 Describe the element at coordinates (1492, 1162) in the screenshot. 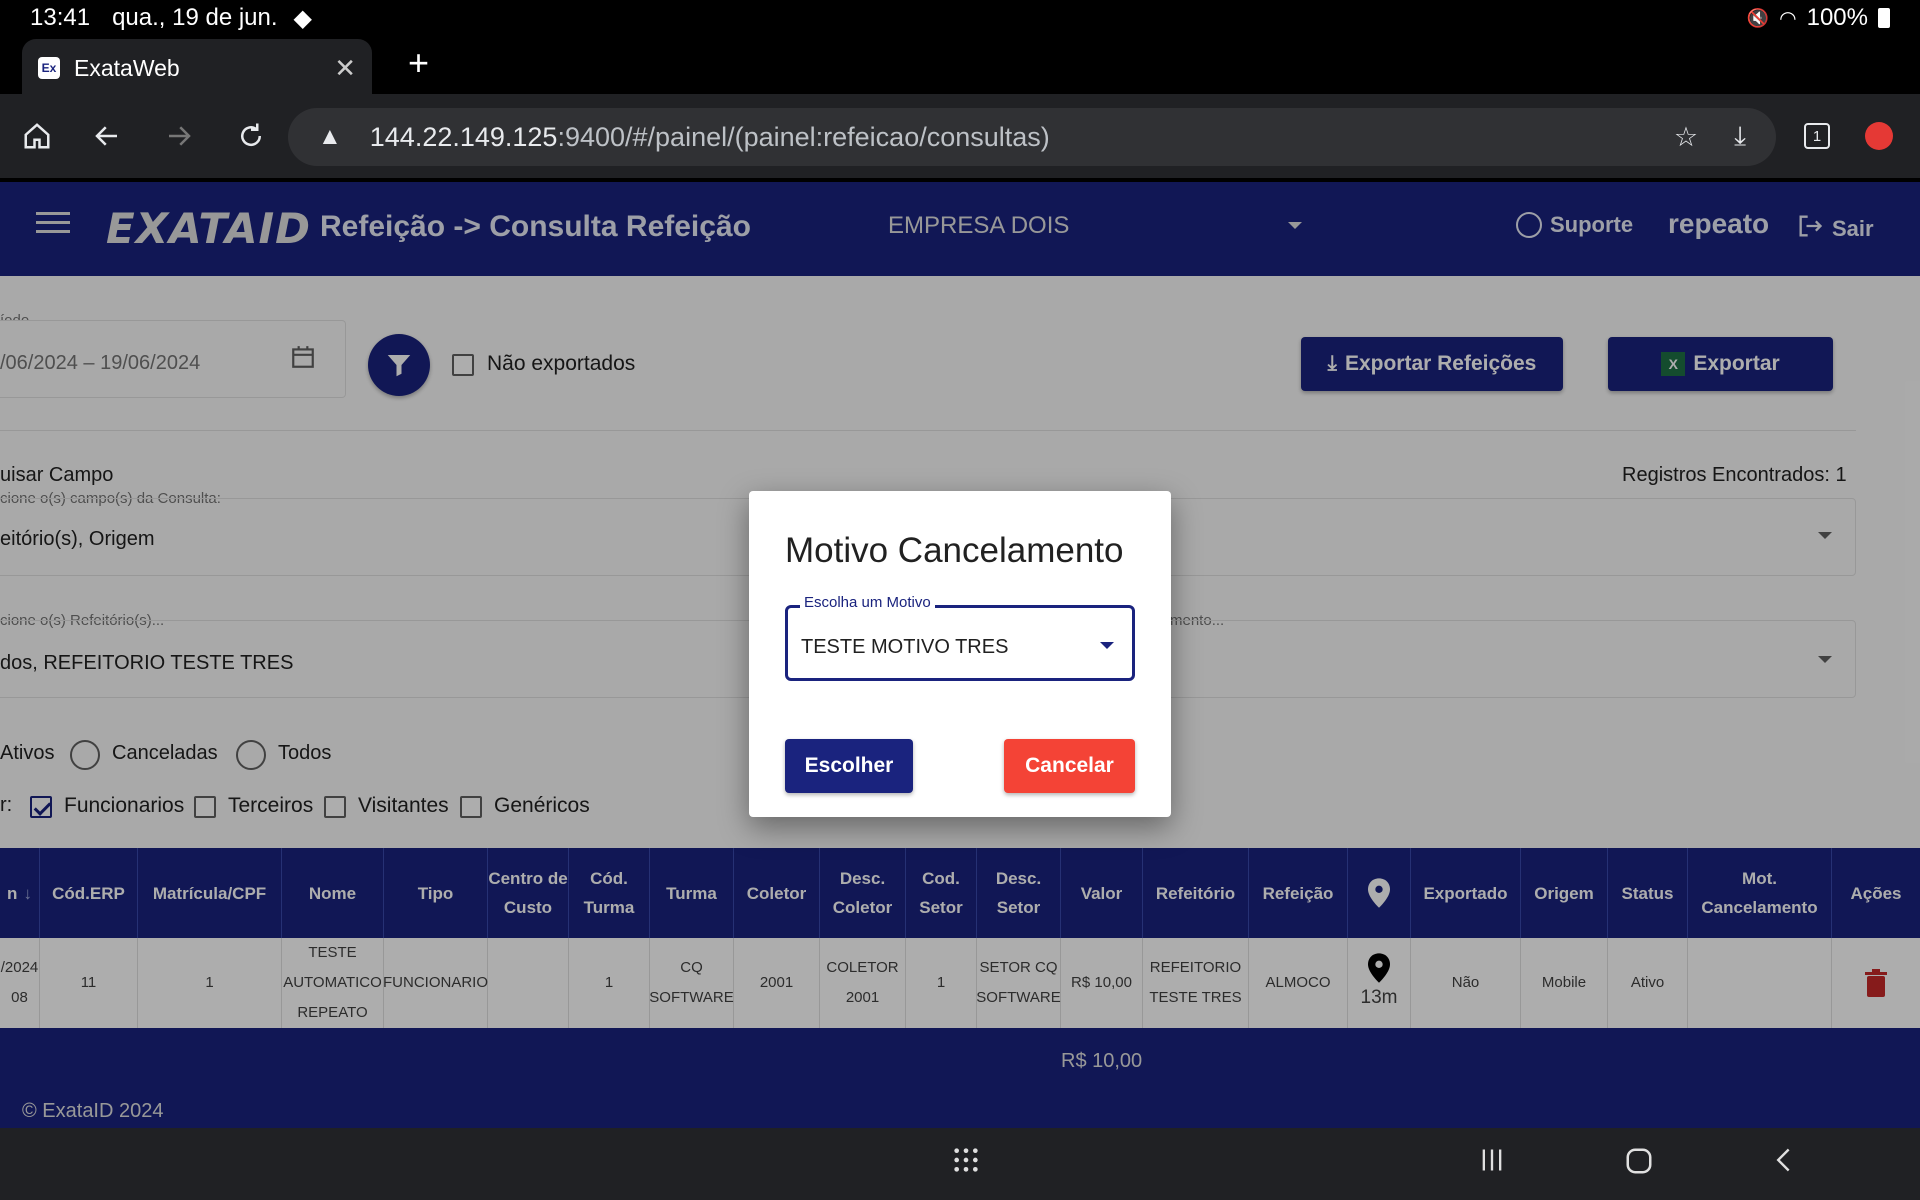

I see `recents-icon` at that location.